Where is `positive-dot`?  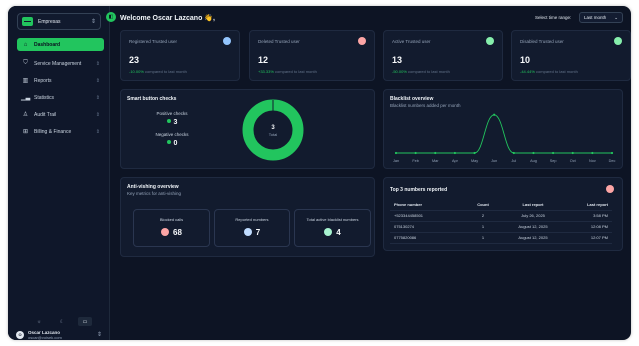
positive-dot is located at coordinates (168, 121).